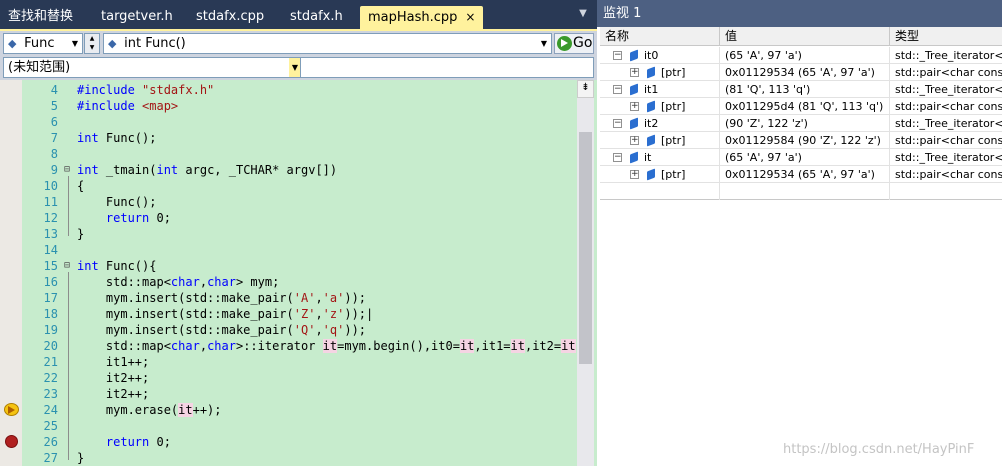 The width and height of the screenshot is (1002, 466). Describe the element at coordinates (799, 13) in the screenshot. I see `watch-title: 监视 1` at that location.